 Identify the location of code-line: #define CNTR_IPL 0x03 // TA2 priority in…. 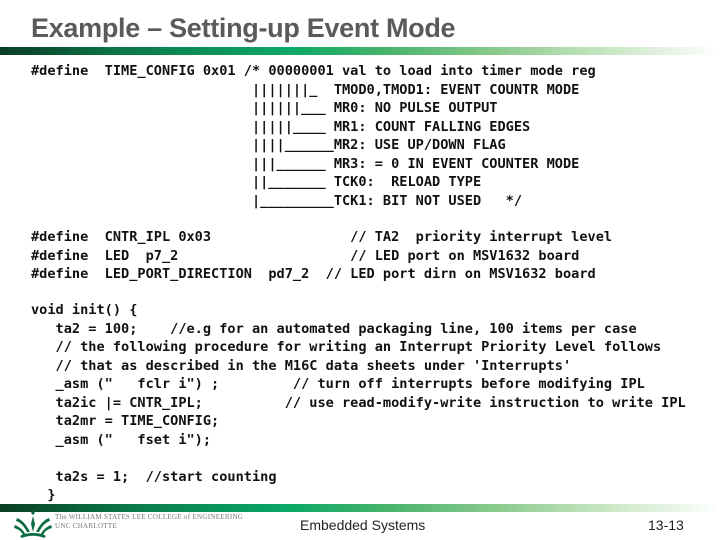
(322, 237).